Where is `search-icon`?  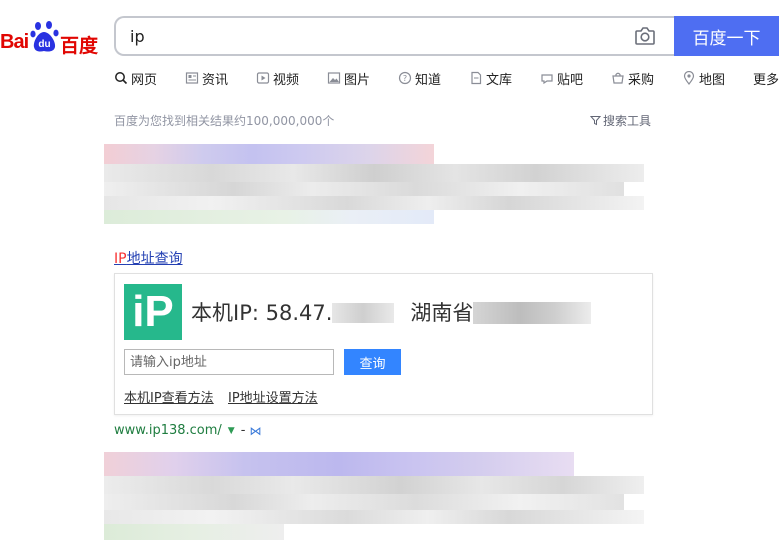 search-icon is located at coordinates (121, 78).